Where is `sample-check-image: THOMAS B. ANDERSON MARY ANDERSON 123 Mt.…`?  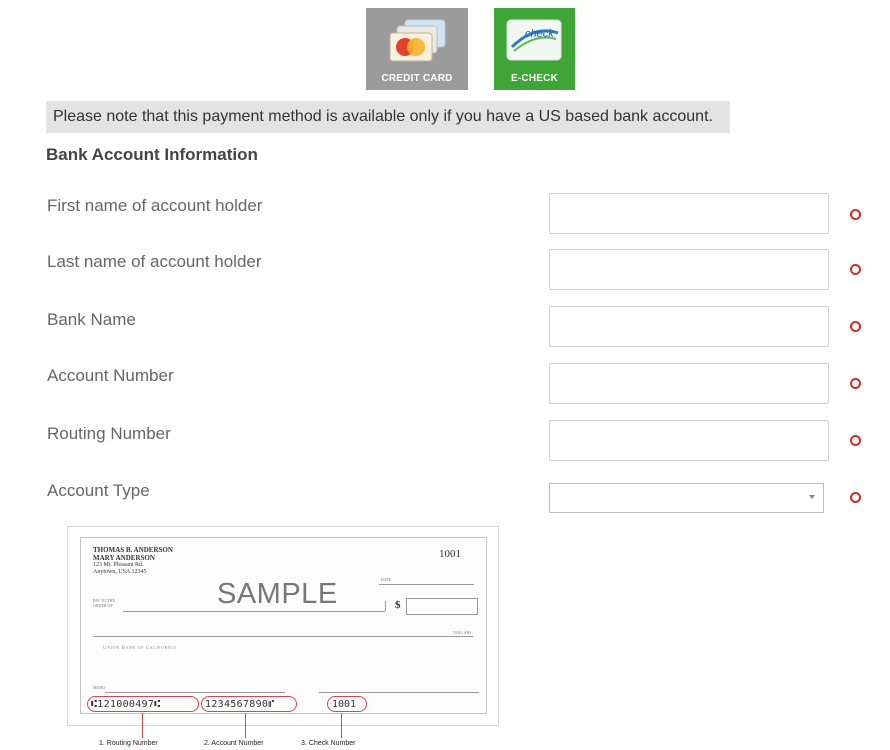 sample-check-image: THOMAS B. ANDERSON MARY ANDERSON 123 Mt.… is located at coordinates (283, 626).